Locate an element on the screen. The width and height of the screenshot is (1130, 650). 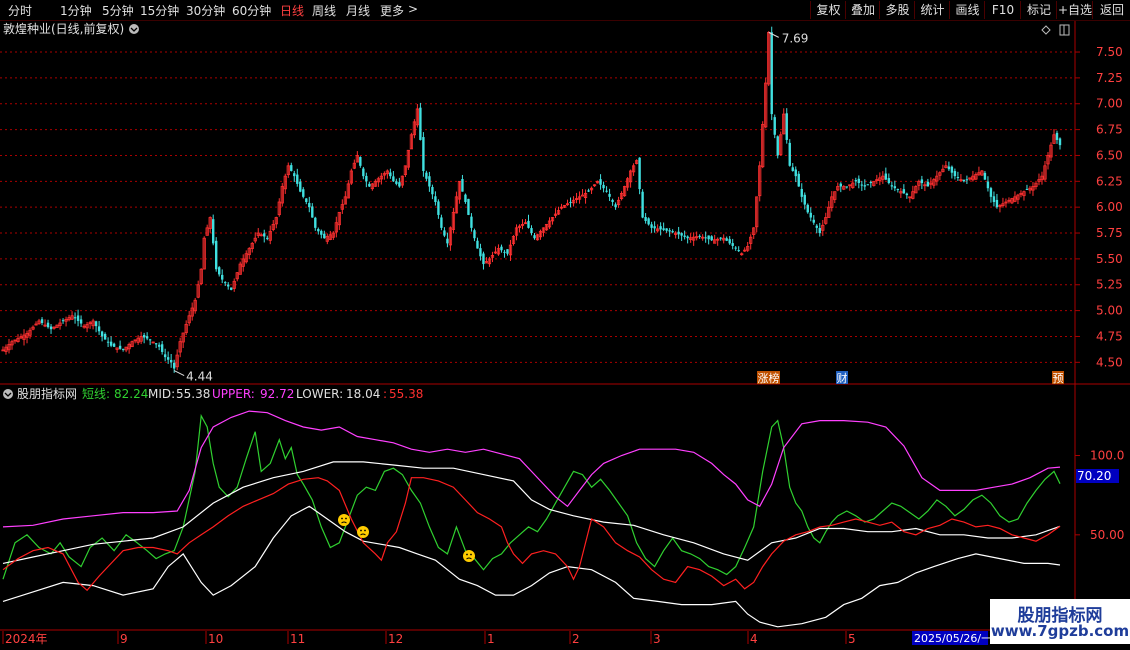
mid-value: 55.38 is located at coordinates (193, 394).